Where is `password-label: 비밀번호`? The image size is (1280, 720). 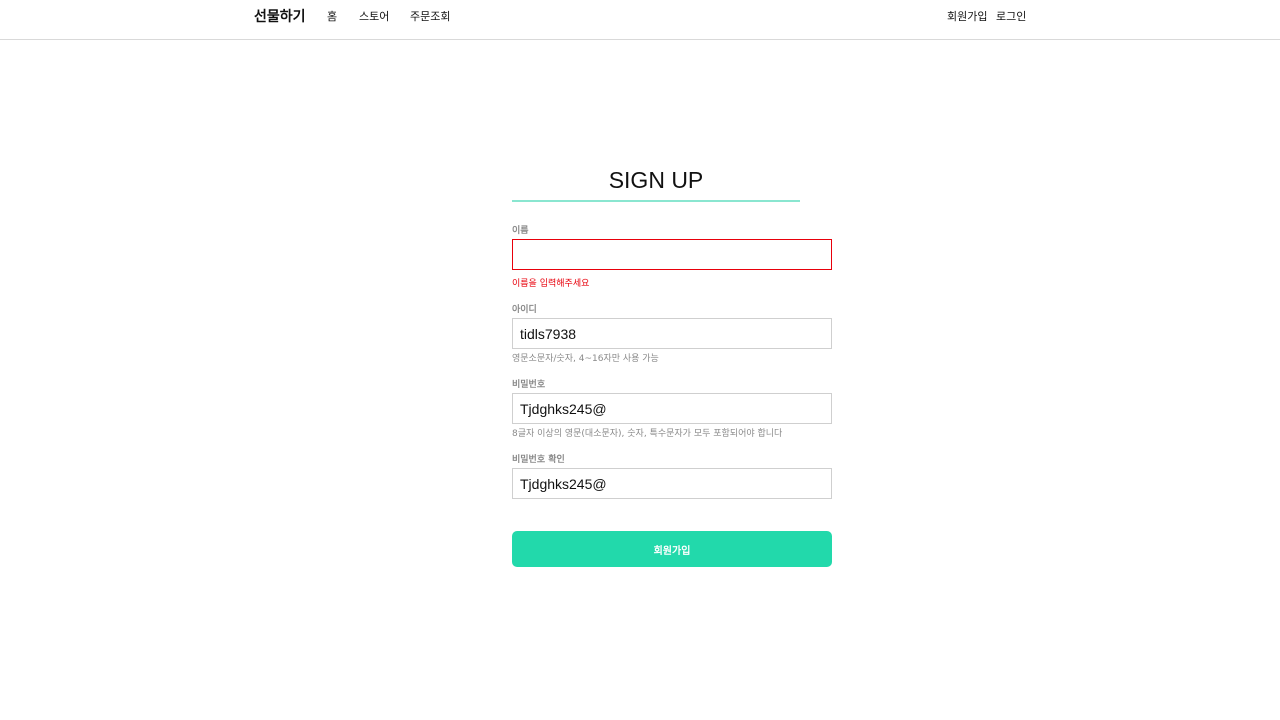 password-label: 비밀번호 is located at coordinates (529, 385).